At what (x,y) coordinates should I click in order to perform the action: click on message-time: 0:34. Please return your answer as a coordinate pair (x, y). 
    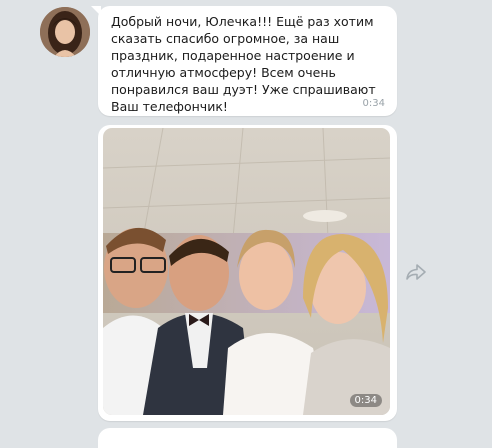
    Looking at the image, I should click on (373, 103).